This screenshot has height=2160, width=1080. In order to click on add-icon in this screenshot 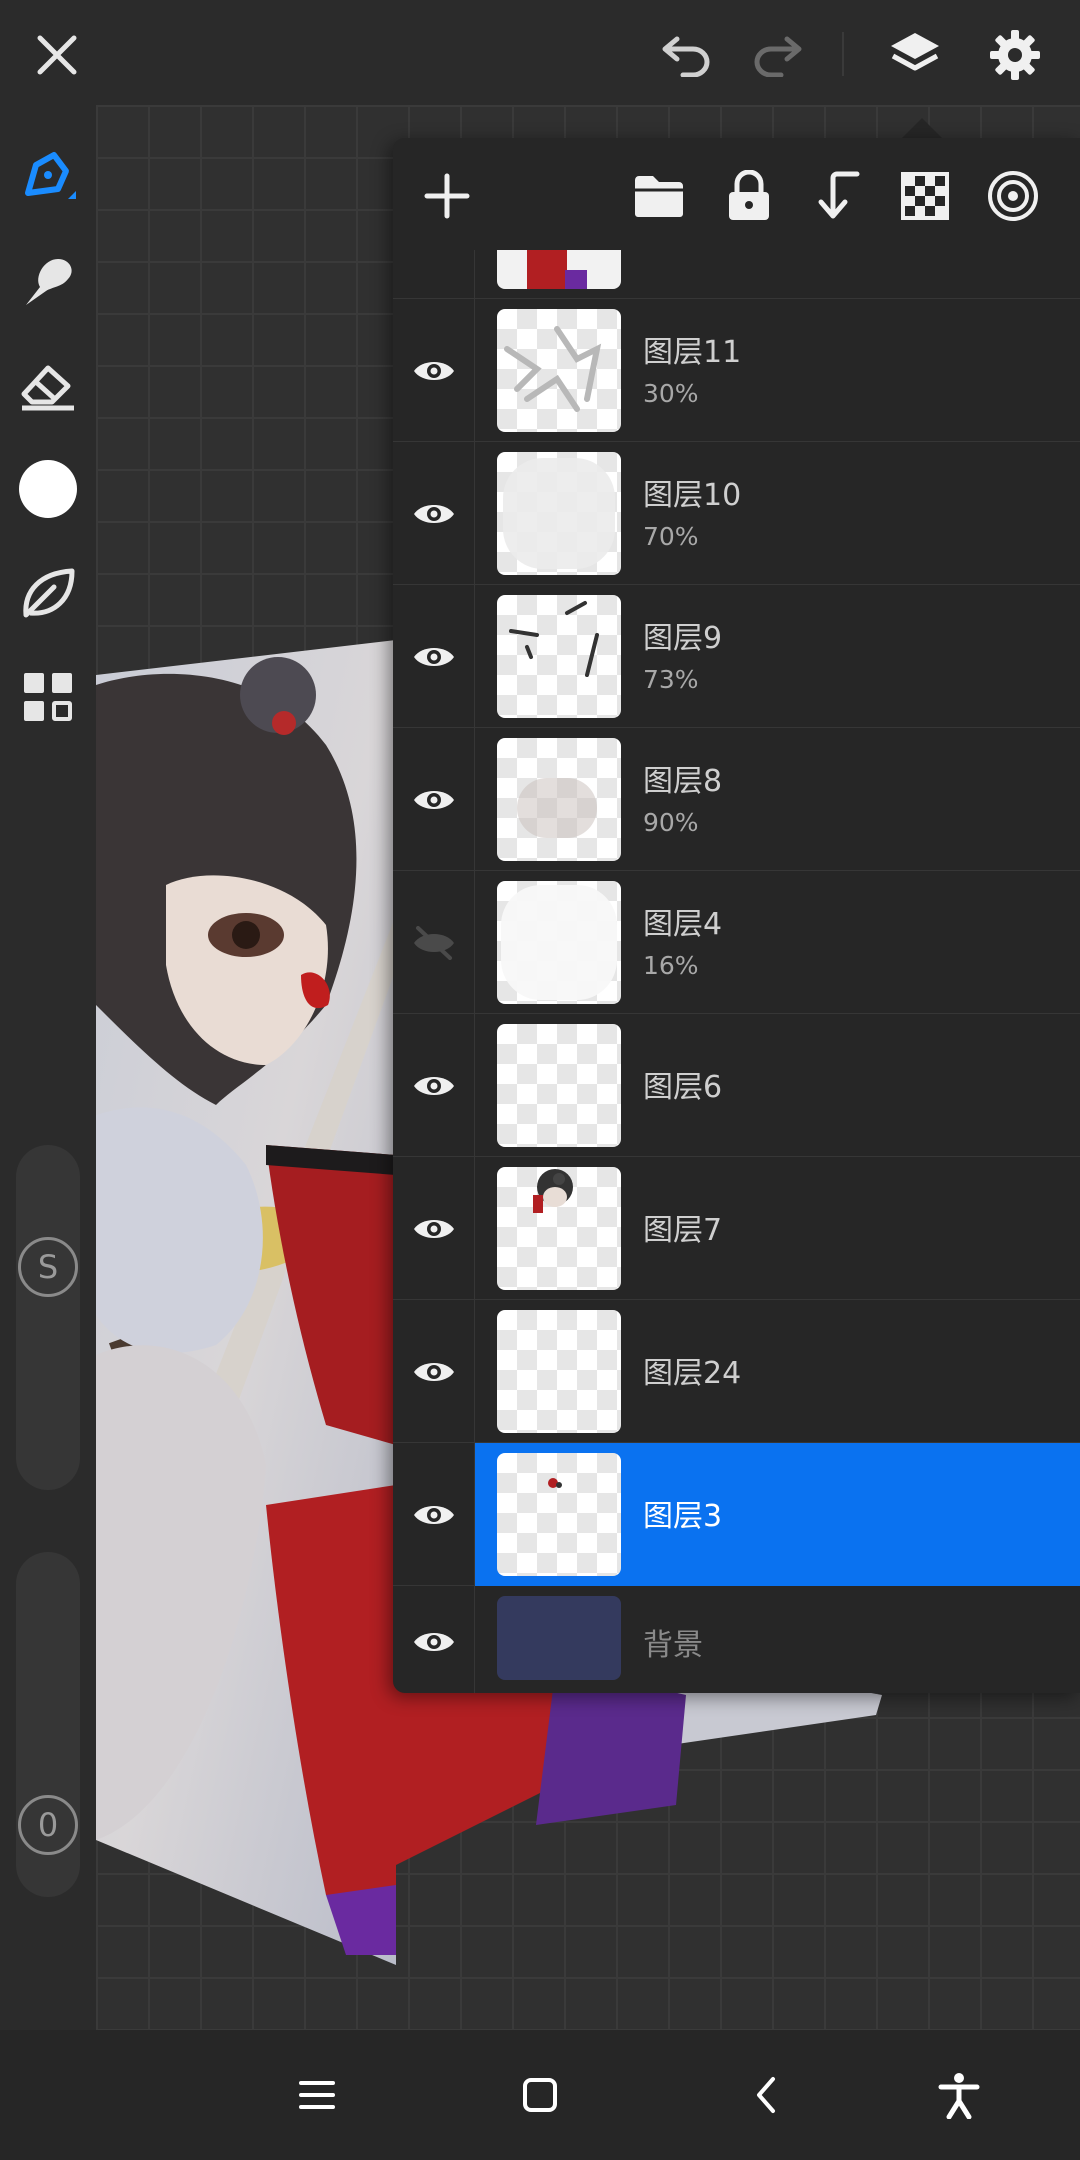, I will do `click(447, 196)`.